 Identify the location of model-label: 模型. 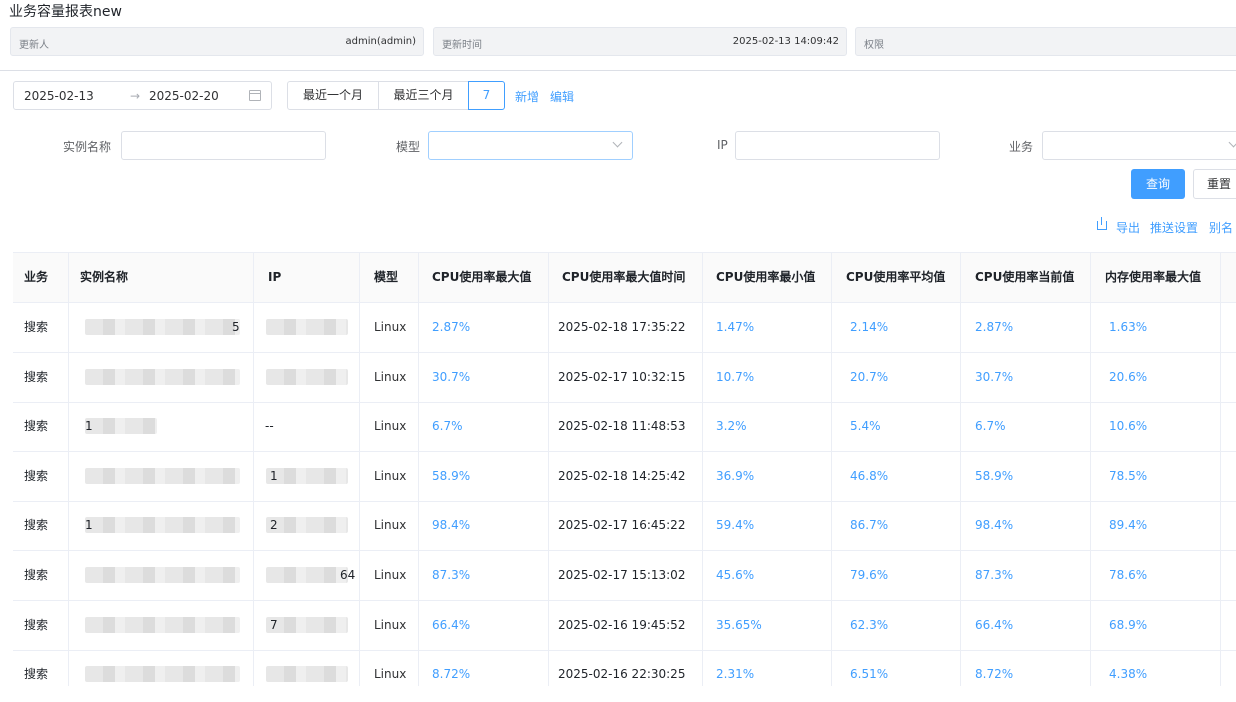
(408, 147).